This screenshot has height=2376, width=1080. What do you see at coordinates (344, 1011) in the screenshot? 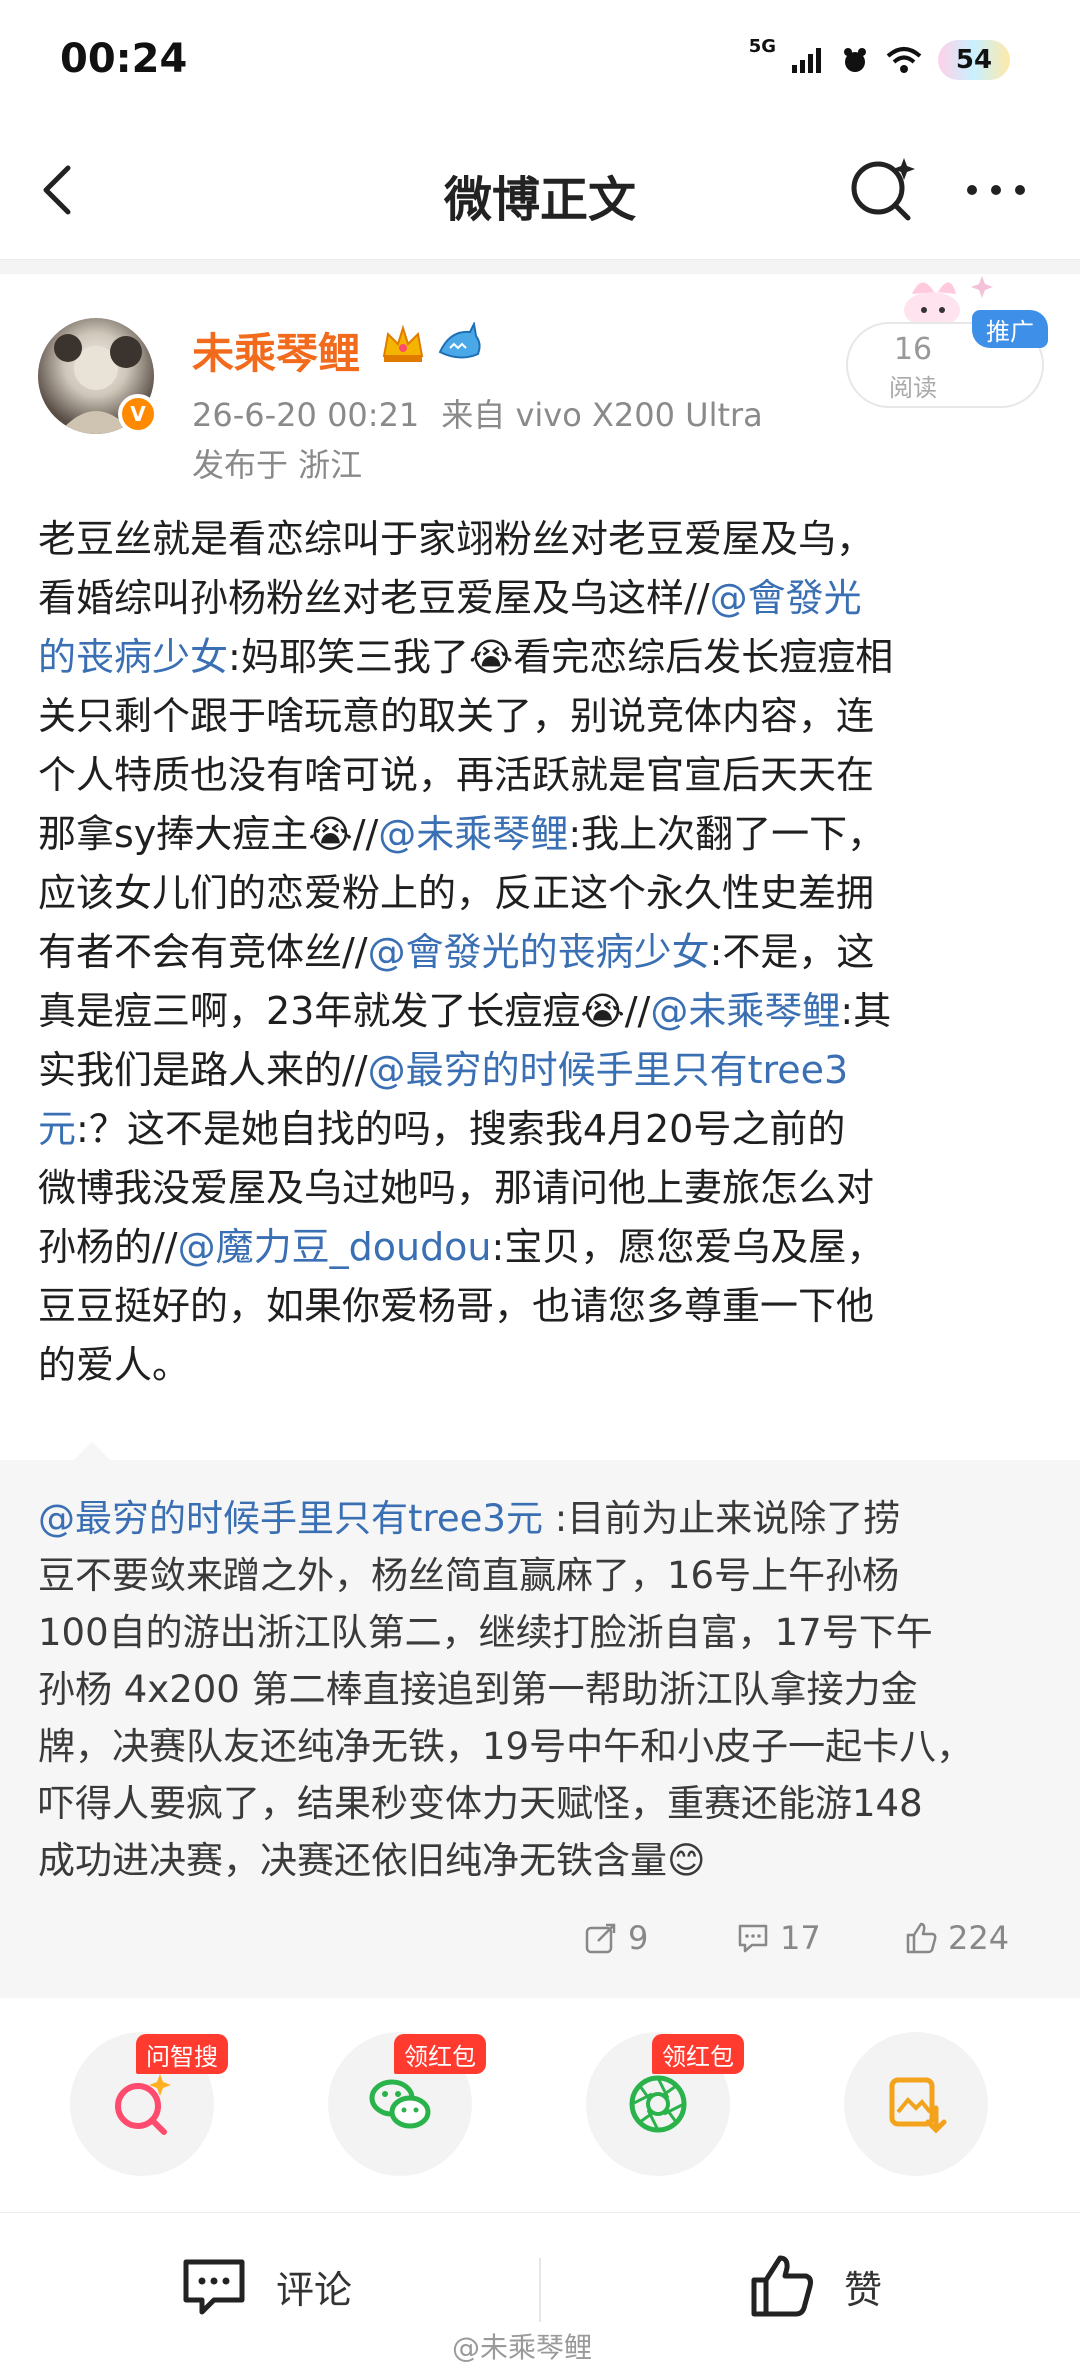
I see `text-segment: 真是痘三啊，23年就发了长痘痘😭//` at bounding box center [344, 1011].